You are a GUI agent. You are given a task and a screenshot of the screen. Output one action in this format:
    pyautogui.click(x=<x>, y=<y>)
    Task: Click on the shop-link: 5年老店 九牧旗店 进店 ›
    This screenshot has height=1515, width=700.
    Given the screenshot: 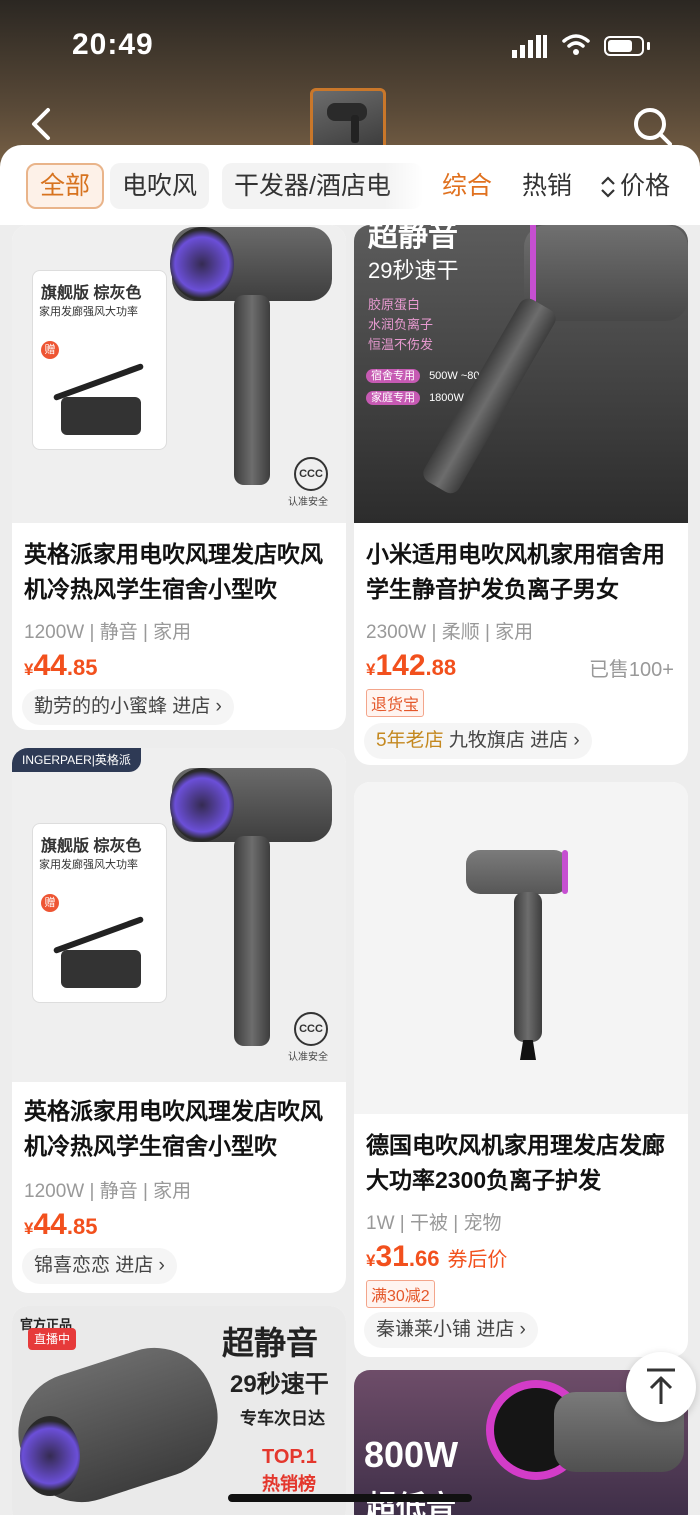 What is the action you would take?
    pyautogui.click(x=478, y=741)
    